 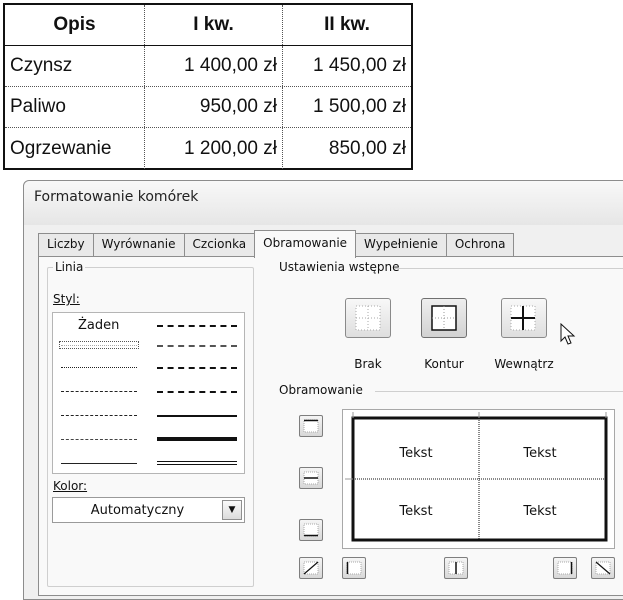 I want to click on table-row: Czynsz 1 400,00 zł 1 450,00 zł, so click(x=208, y=66).